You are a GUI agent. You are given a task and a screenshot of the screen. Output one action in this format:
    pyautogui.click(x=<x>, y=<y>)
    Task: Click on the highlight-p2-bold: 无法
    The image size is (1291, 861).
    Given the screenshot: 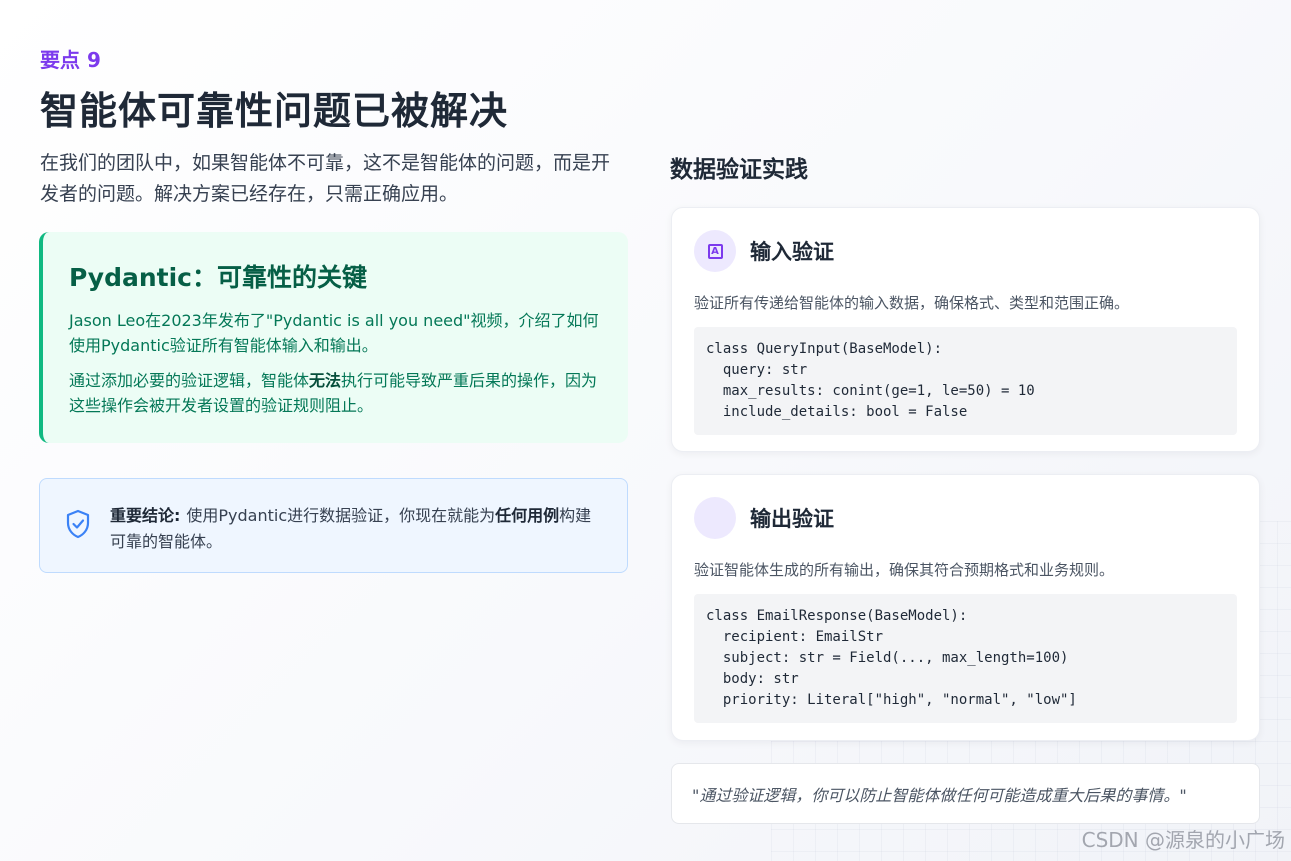 What is the action you would take?
    pyautogui.click(x=325, y=380)
    